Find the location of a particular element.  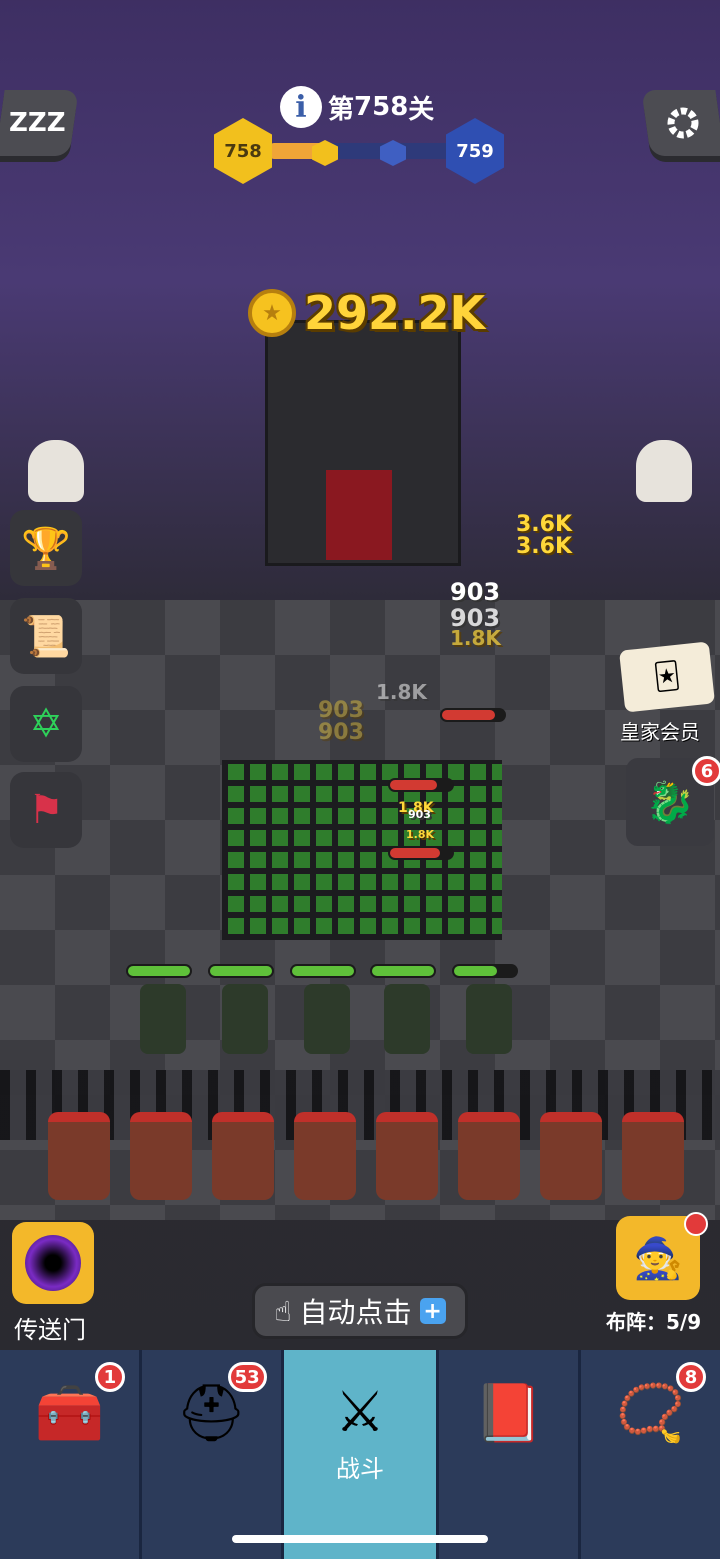

event-button: ⚑ is located at coordinates (46, 810).